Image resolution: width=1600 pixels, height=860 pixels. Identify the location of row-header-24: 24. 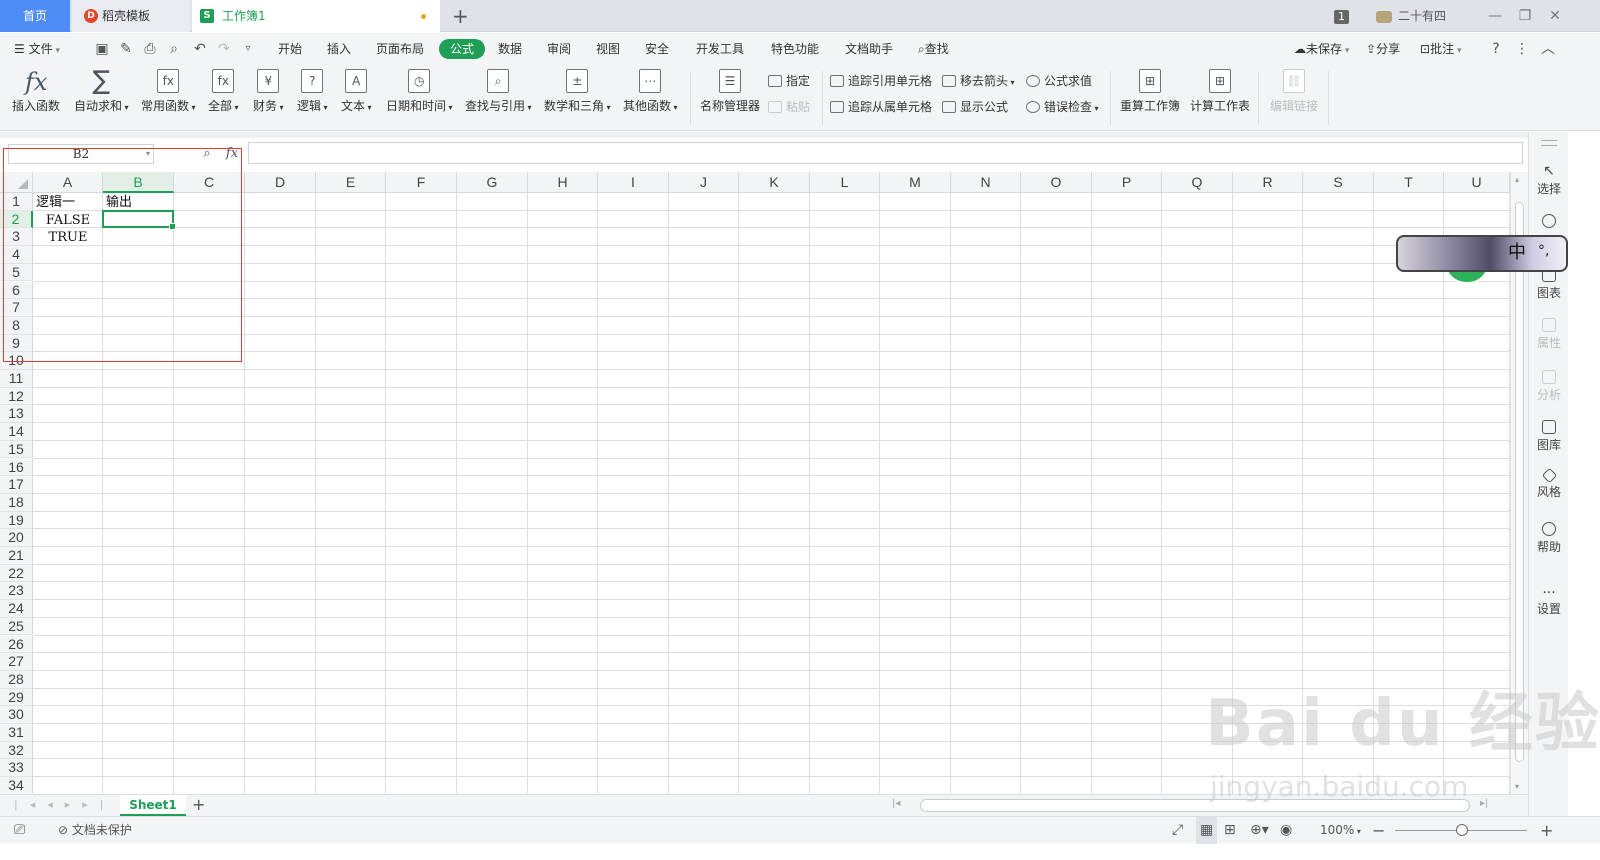
(16, 609).